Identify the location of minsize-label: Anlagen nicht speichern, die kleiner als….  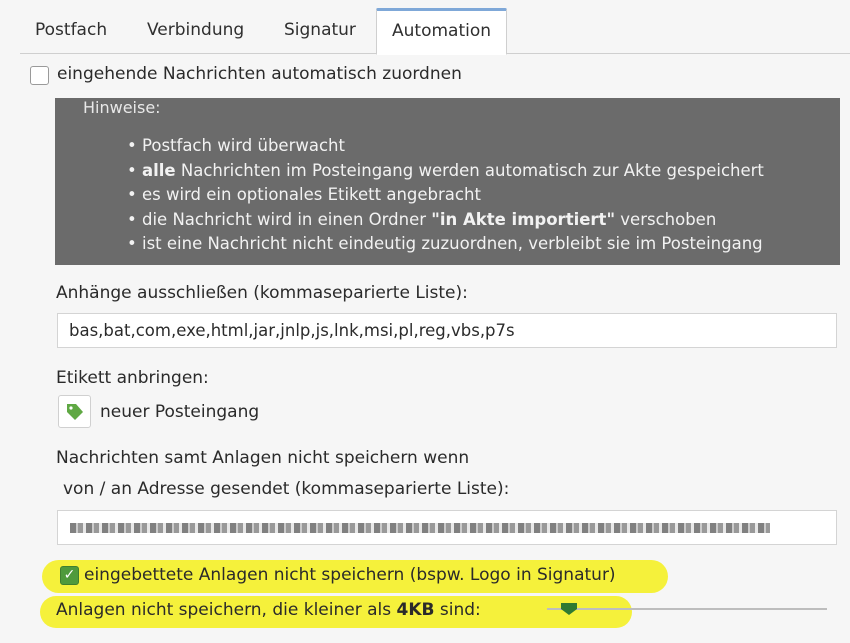
(268, 610).